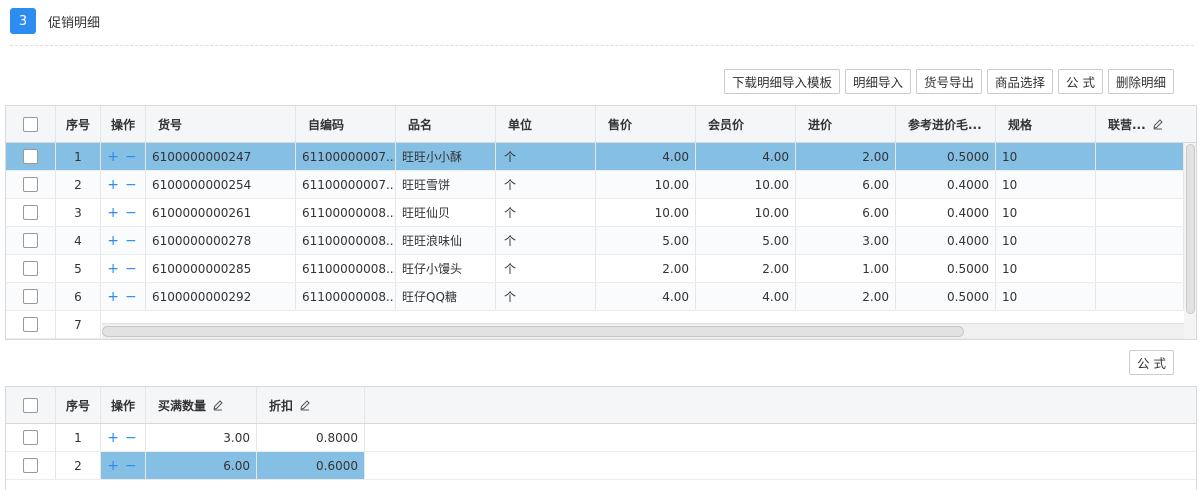  What do you see at coordinates (221, 296) in the screenshot?
I see `cell-code: 6100000000292` at bounding box center [221, 296].